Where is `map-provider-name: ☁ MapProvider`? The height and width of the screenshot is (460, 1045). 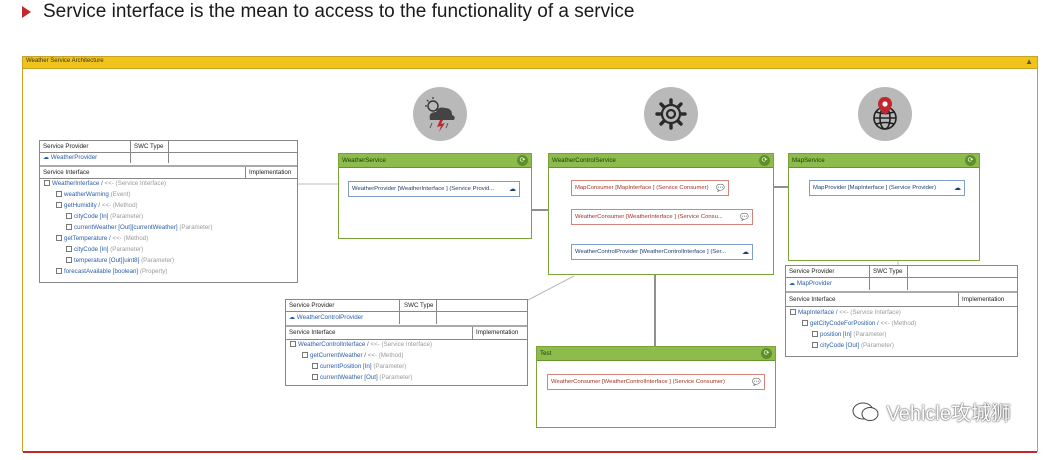 map-provider-name: ☁ MapProvider is located at coordinates (810, 284).